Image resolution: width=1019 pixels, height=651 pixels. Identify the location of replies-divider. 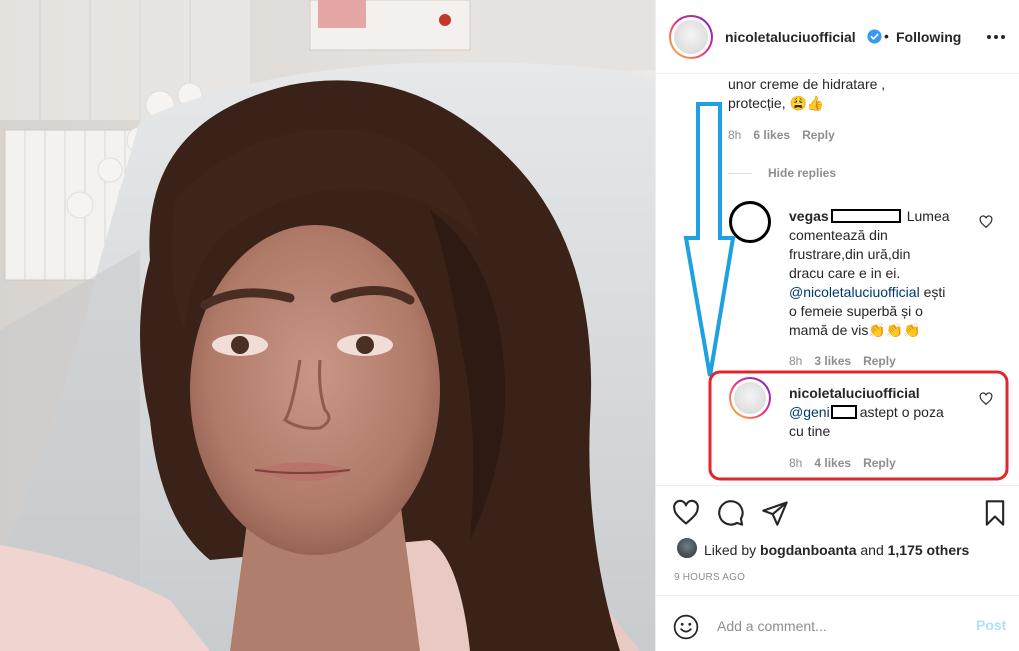
(740, 174).